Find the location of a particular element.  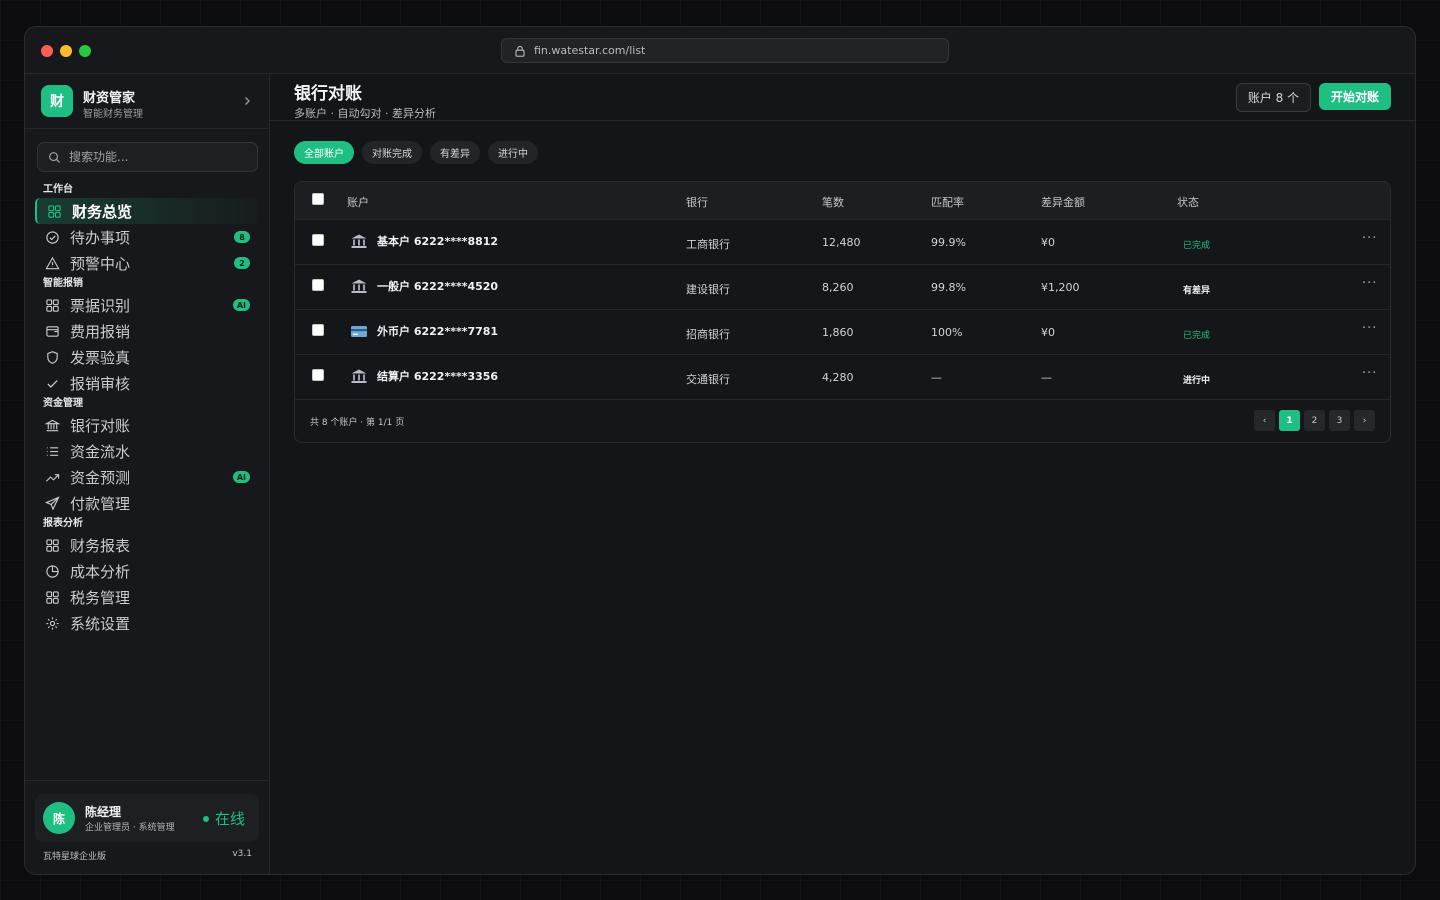

check-icon is located at coordinates (52, 383).